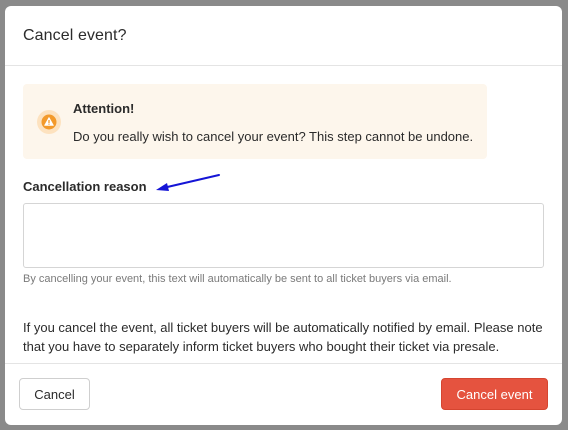 The image size is (568, 430). Describe the element at coordinates (494, 394) in the screenshot. I see `cancel-event-button: Cancel event` at that location.